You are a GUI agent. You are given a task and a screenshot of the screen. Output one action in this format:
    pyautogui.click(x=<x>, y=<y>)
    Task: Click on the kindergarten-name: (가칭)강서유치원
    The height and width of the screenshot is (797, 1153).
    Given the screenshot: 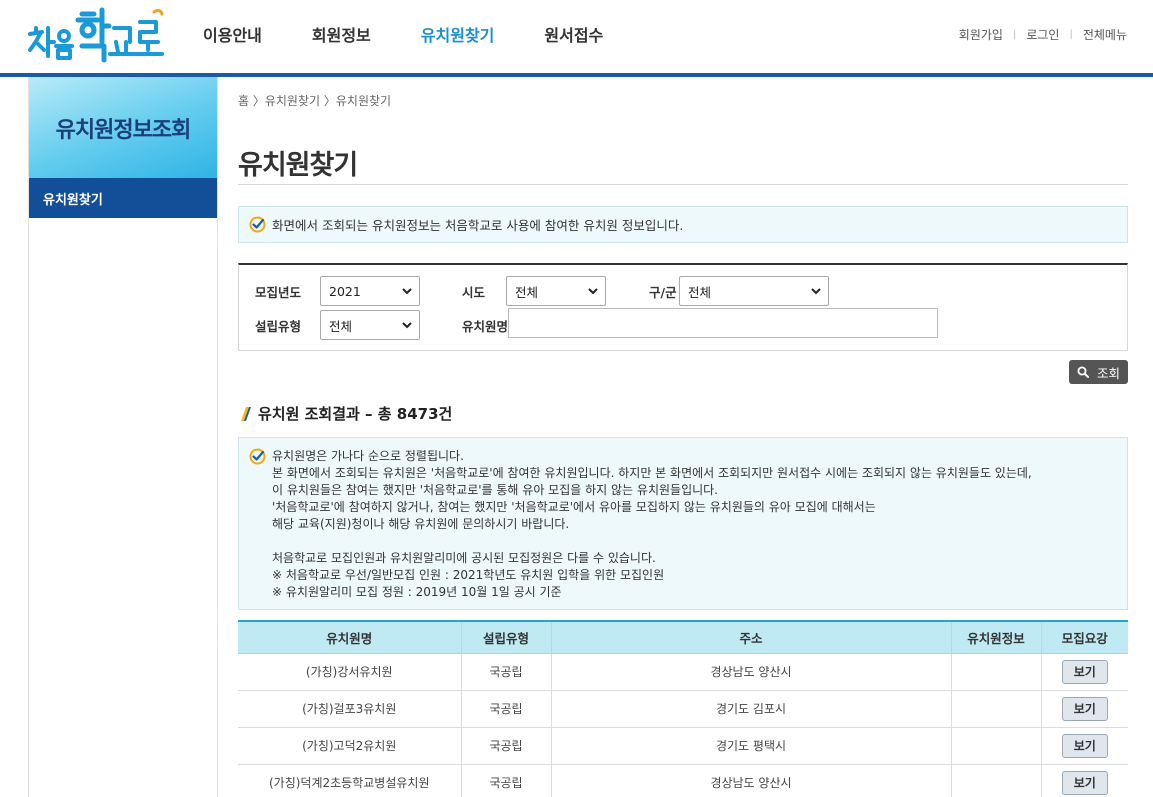 What is the action you would take?
    pyautogui.click(x=349, y=672)
    